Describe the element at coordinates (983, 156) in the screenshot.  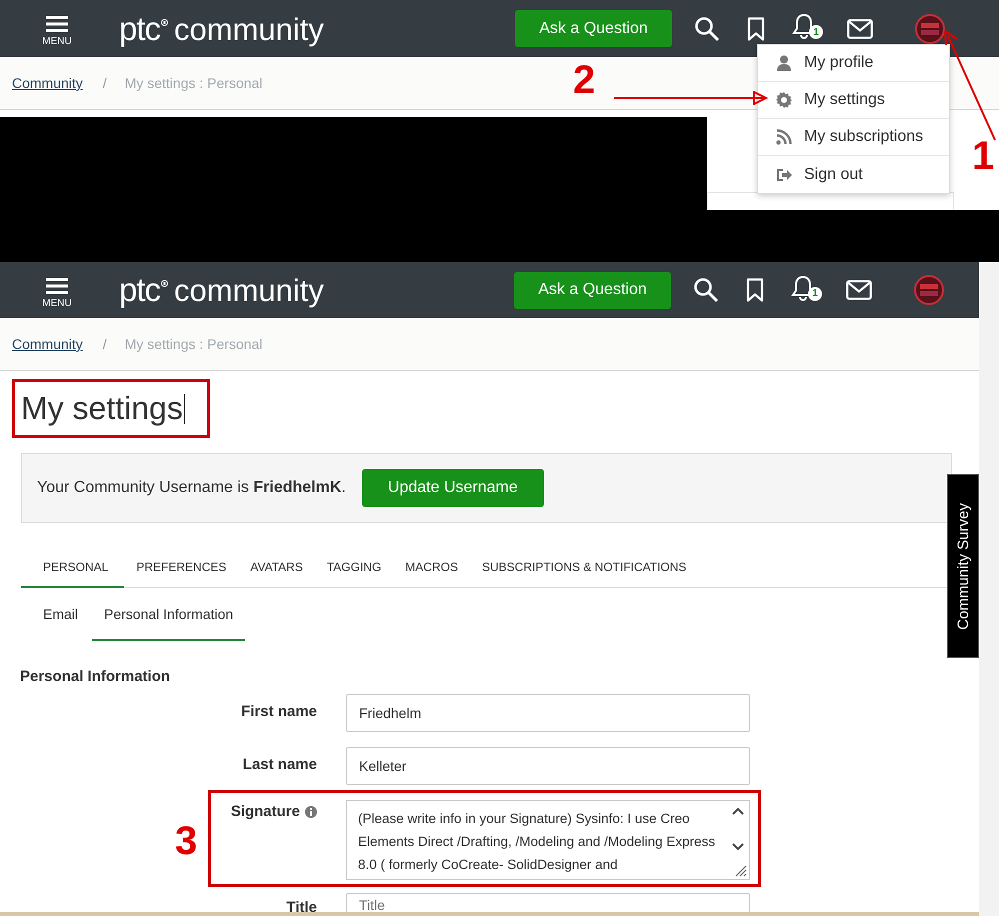
I see `annotation-number: 1` at that location.